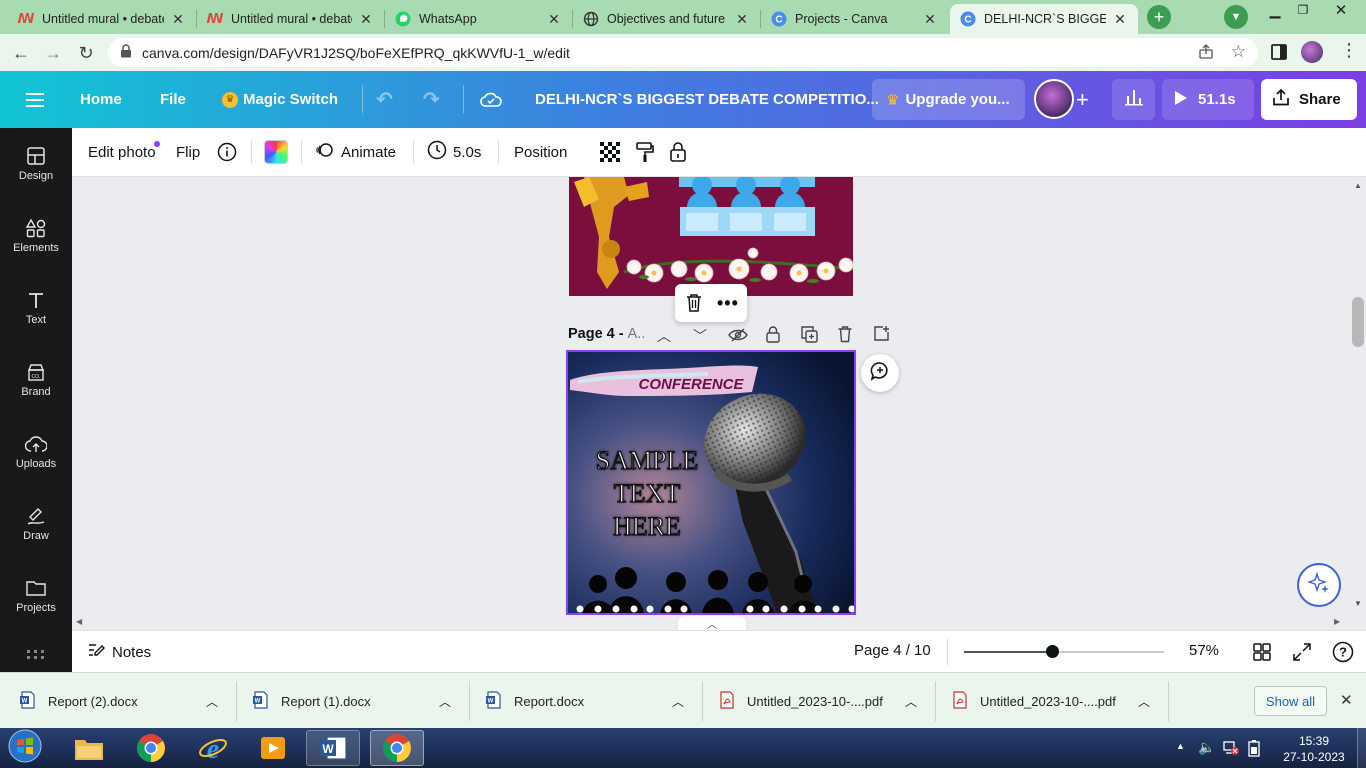  I want to click on flip-button: Flip, so click(188, 152).